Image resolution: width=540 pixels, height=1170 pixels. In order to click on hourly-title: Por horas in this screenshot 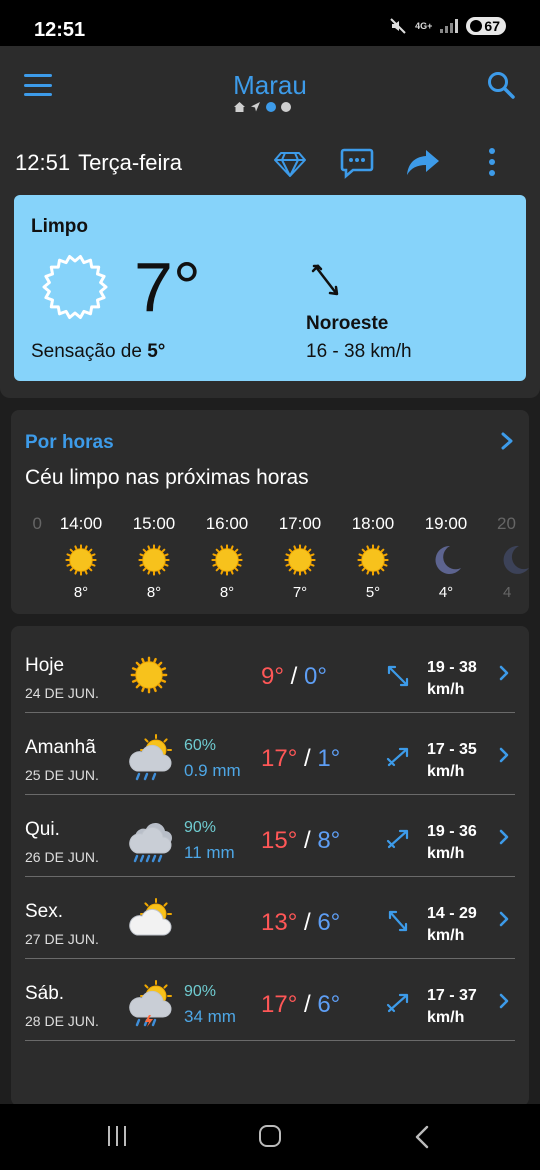, I will do `click(69, 443)`.